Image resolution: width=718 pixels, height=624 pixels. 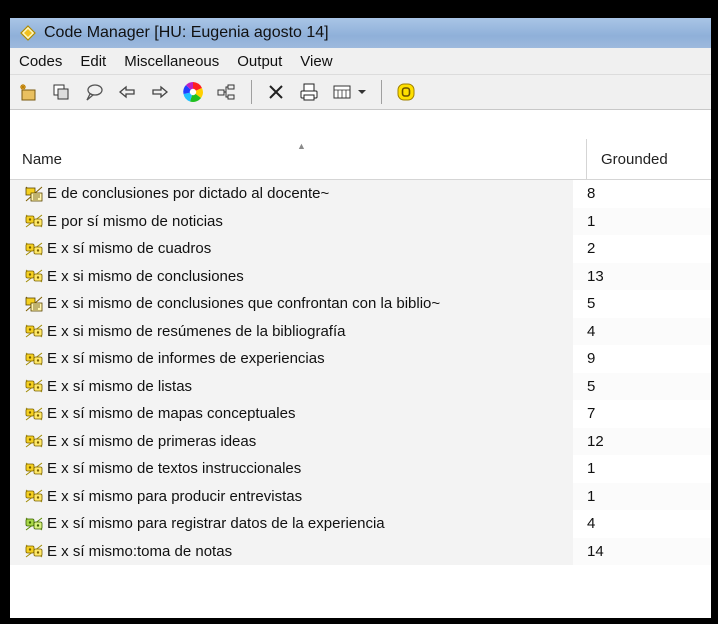 What do you see at coordinates (120, 386) in the screenshot?
I see `code-name-text: E x sí mismo de listas` at bounding box center [120, 386].